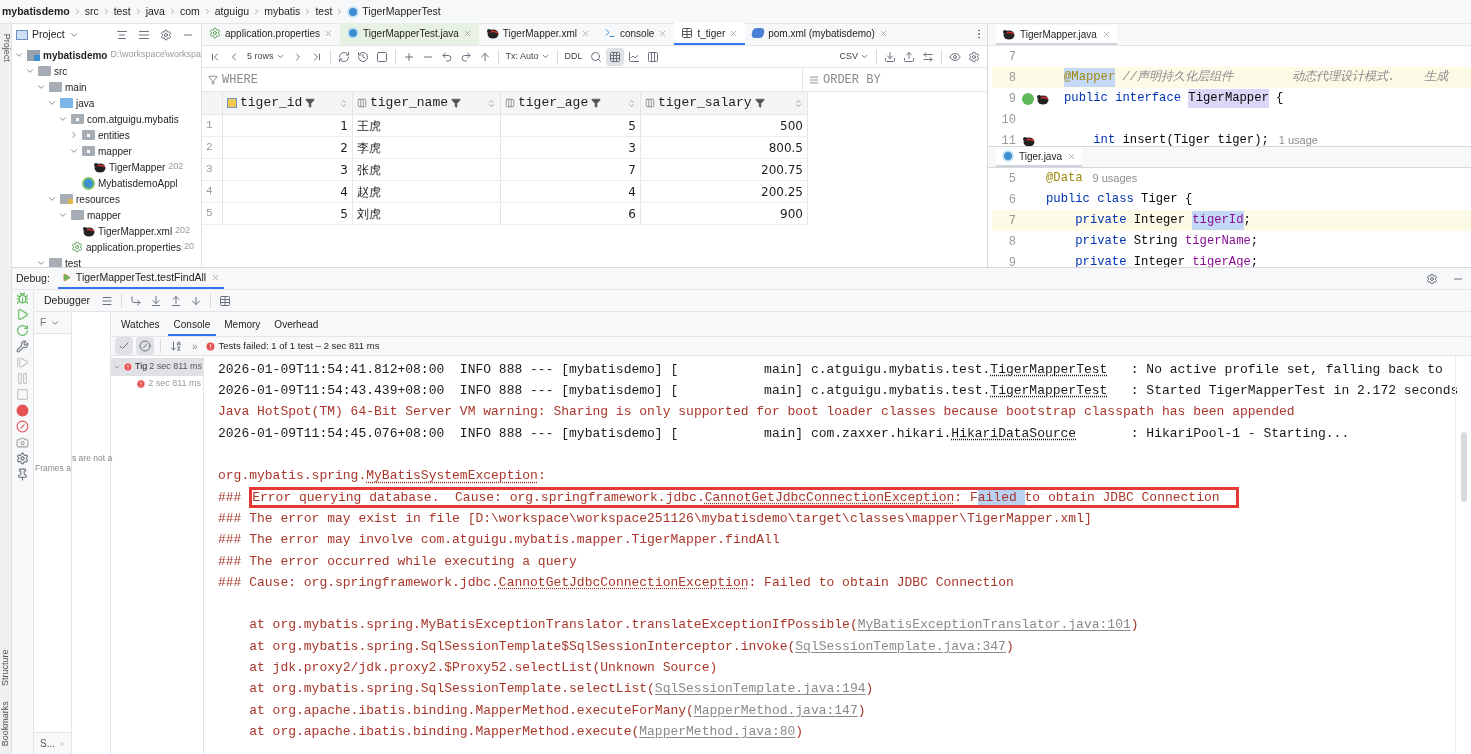  Describe the element at coordinates (232, 11) in the screenshot. I see `breadcrumb-item: atguigu` at that location.